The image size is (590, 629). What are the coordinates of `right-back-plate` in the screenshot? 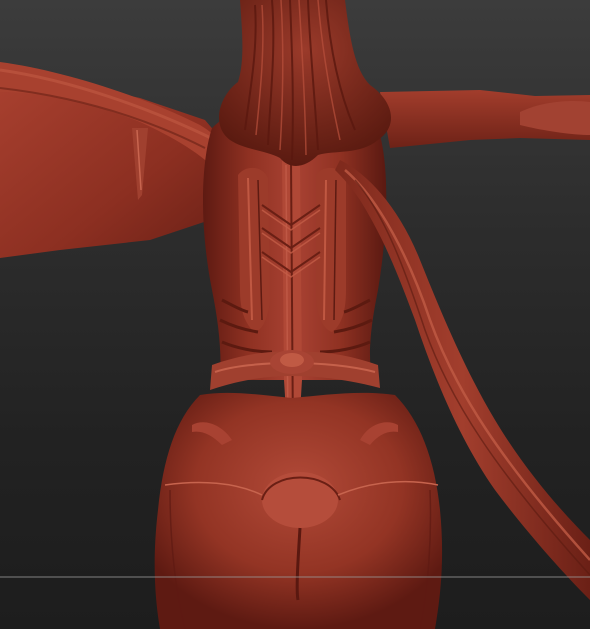 It's located at (331, 249).